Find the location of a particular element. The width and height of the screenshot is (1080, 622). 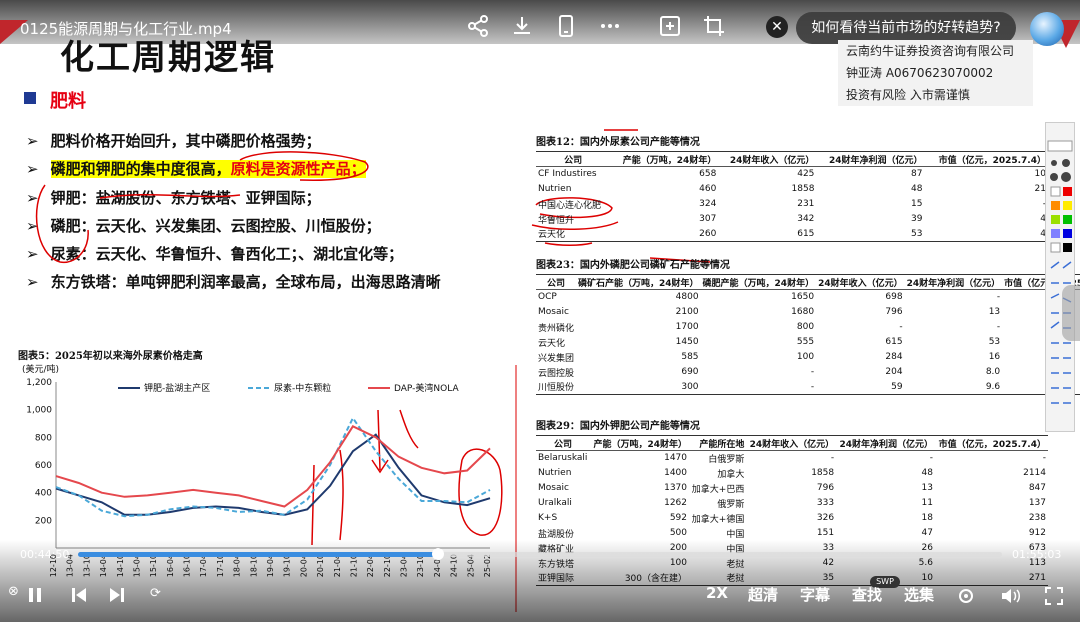

table-cell: 中国心连心化肥 is located at coordinates (570, 205).